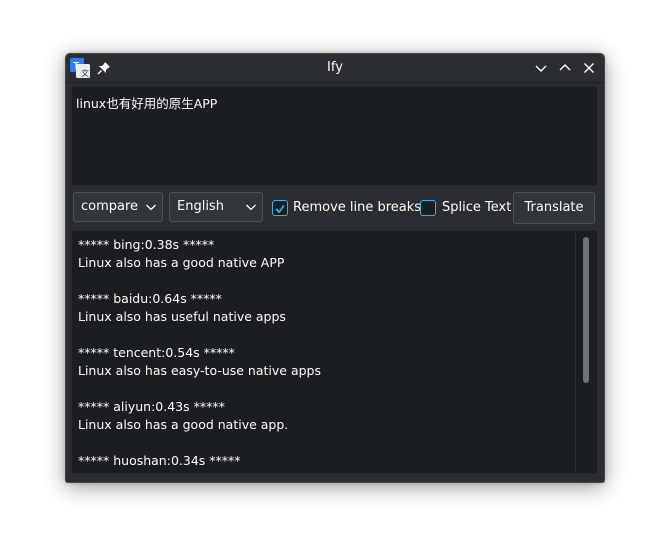  Describe the element at coordinates (357, 207) in the screenshot. I see `remove-line-breaks-label: Remove line breaks` at that location.